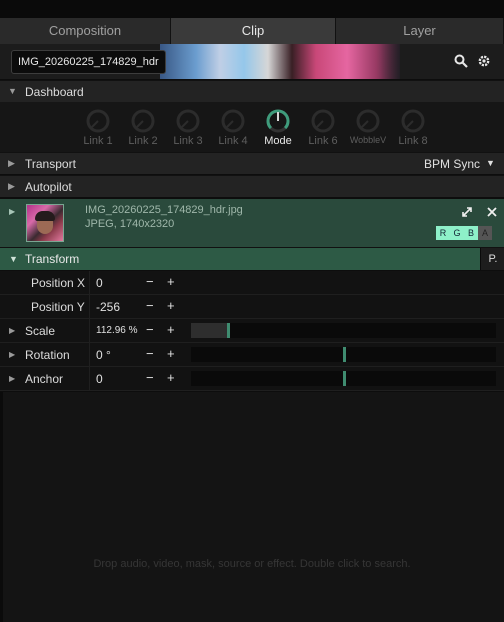 The width and height of the screenshot is (504, 622). I want to click on tab-clip: Clip, so click(253, 31).